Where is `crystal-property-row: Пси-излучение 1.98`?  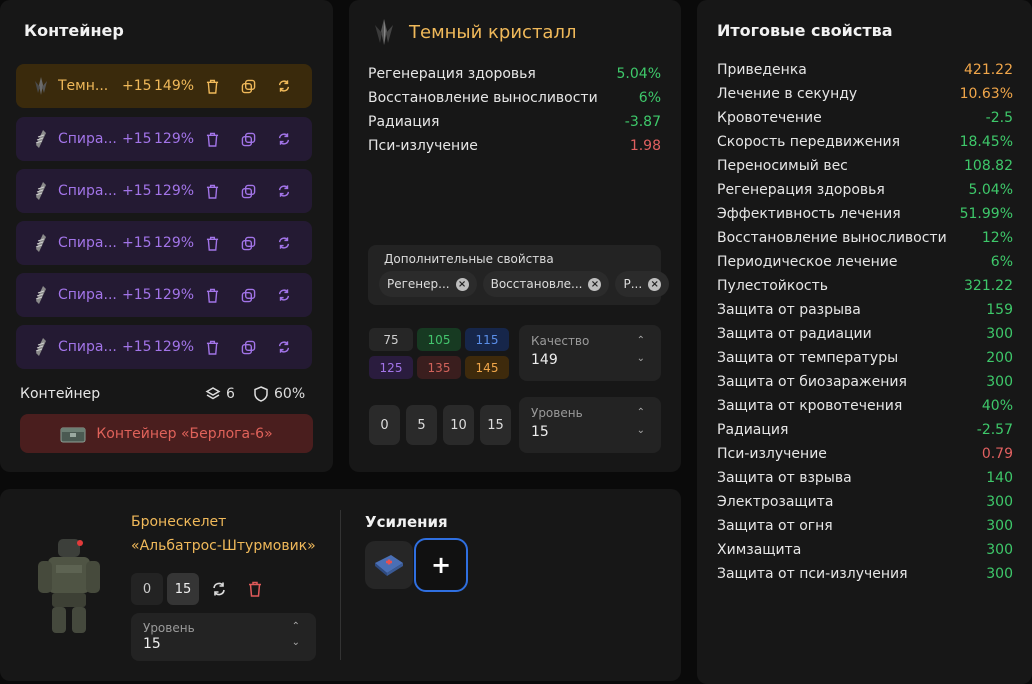
crystal-property-row: Пси-излучение 1.98 is located at coordinates (514, 146).